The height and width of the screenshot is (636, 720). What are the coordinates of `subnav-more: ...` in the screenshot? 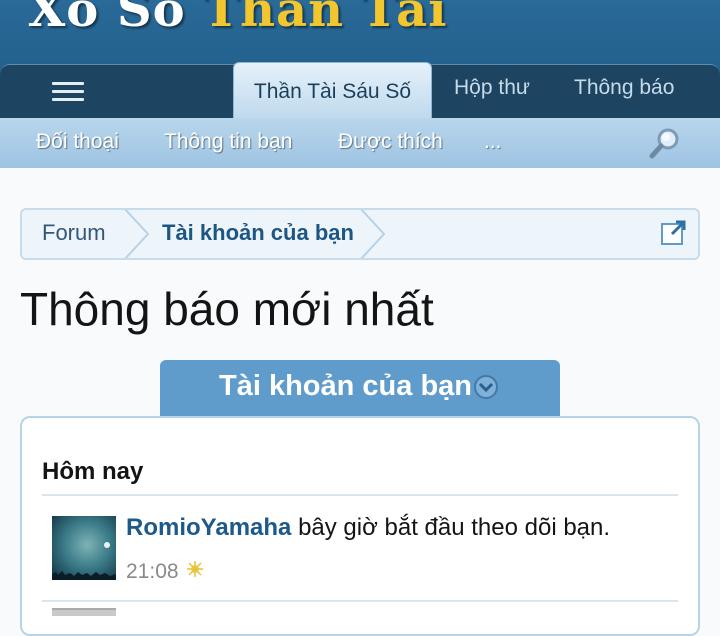 It's located at (493, 142).